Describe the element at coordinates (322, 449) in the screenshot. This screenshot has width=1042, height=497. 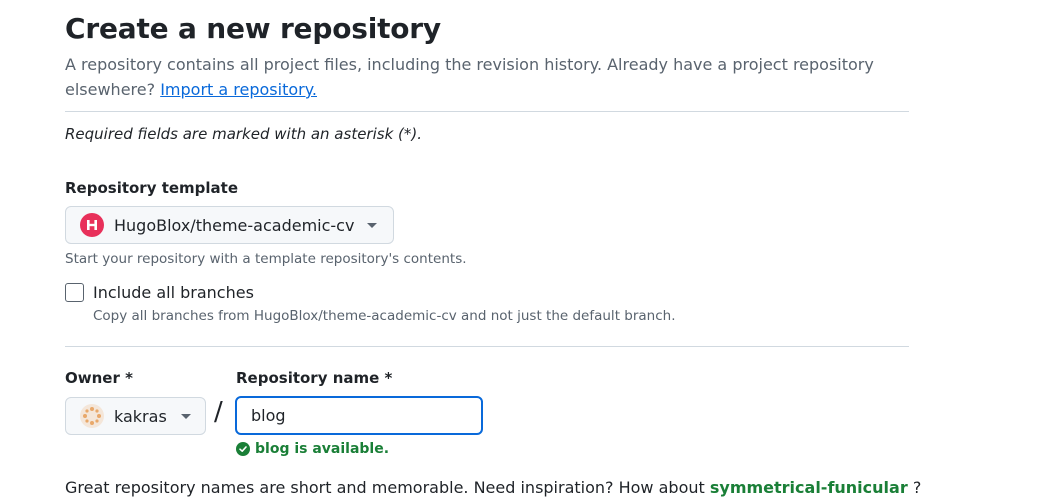
I see `availability-text: blog is available.` at that location.